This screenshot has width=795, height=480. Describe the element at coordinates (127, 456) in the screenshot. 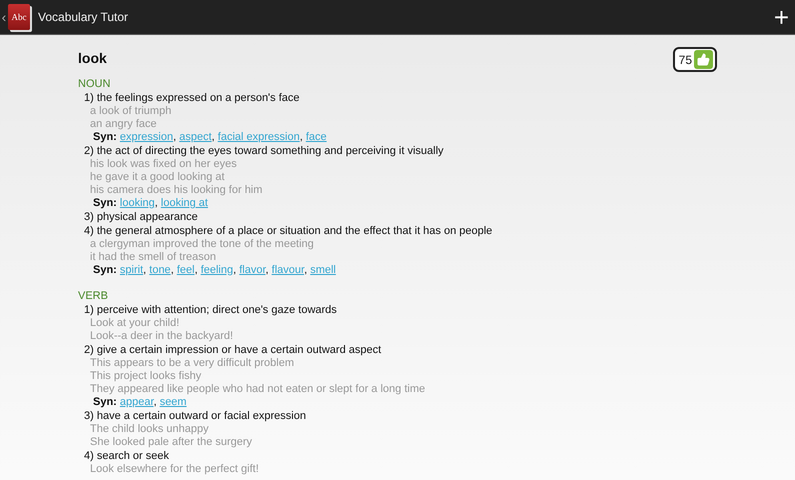

I see `definition: 4) search or seek` at that location.